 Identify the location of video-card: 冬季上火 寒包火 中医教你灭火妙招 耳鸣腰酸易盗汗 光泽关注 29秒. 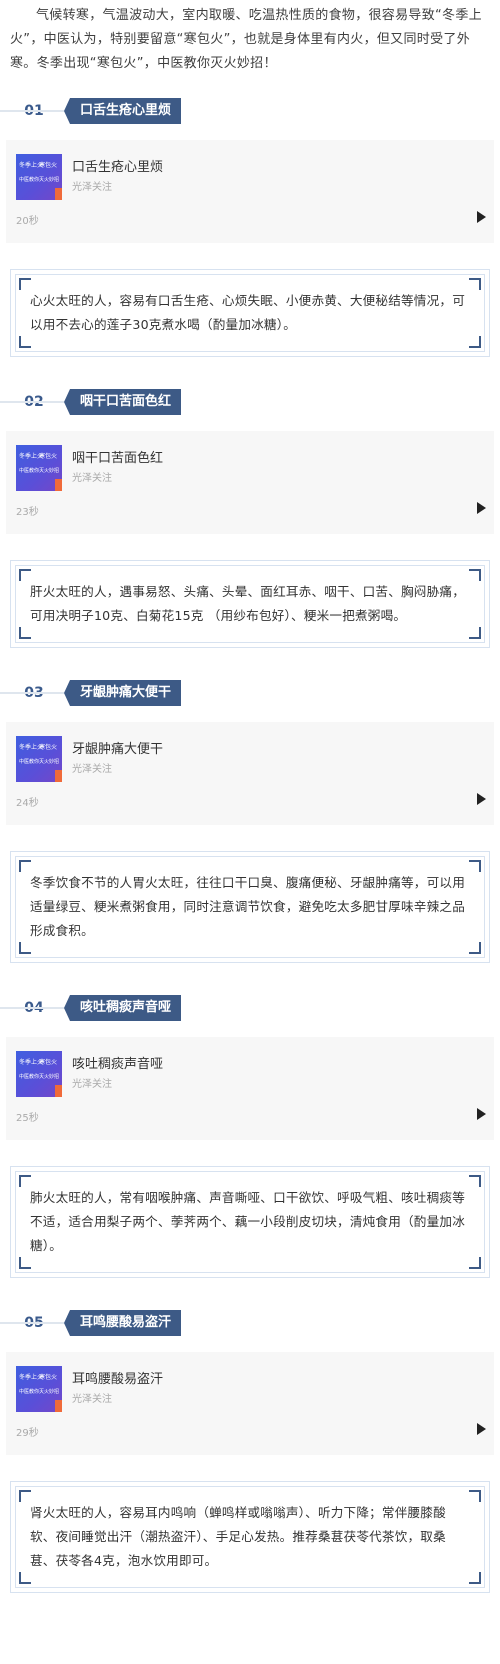
(250, 1403).